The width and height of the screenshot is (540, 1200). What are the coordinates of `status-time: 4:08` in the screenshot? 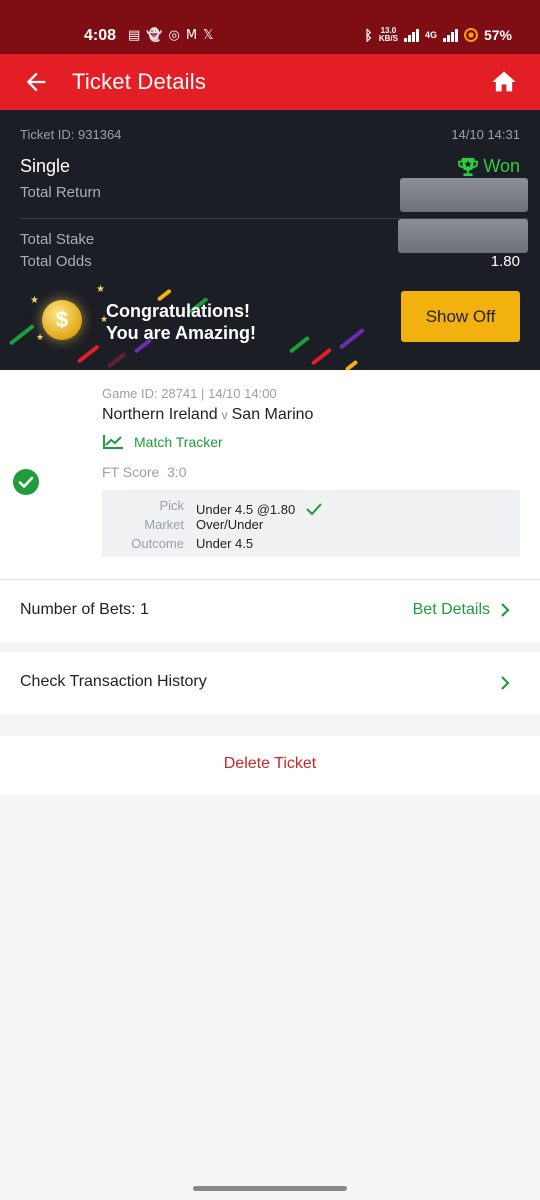 It's located at (100, 35).